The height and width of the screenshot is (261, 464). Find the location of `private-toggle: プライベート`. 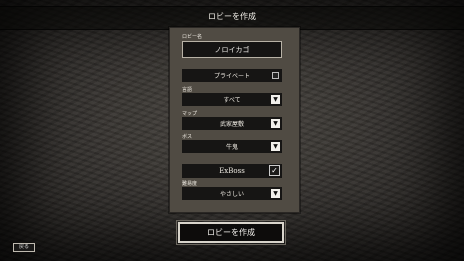

private-toggle: プライベート is located at coordinates (232, 75).